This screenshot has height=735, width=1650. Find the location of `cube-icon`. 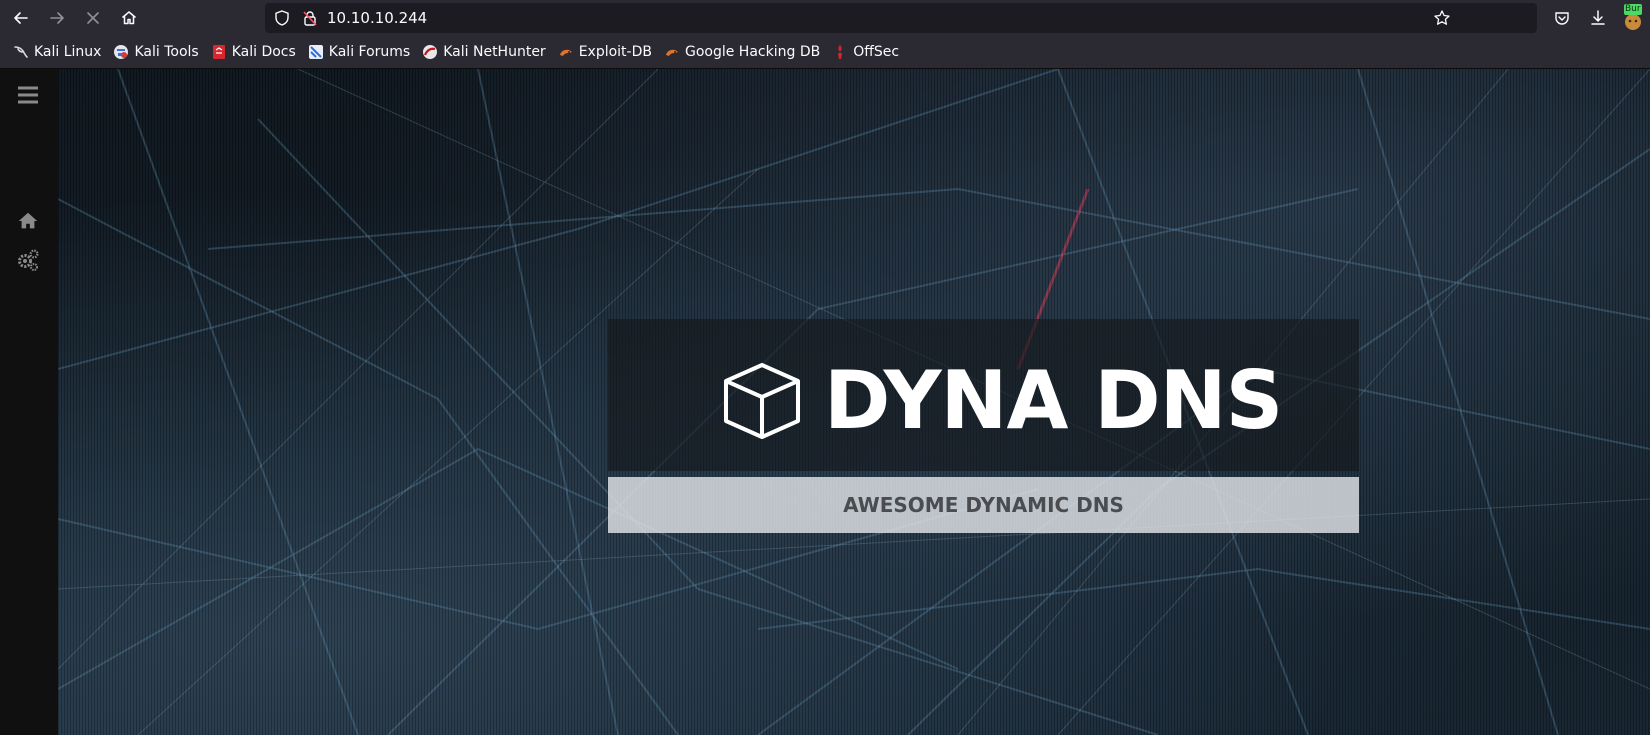

cube-icon is located at coordinates (762, 401).